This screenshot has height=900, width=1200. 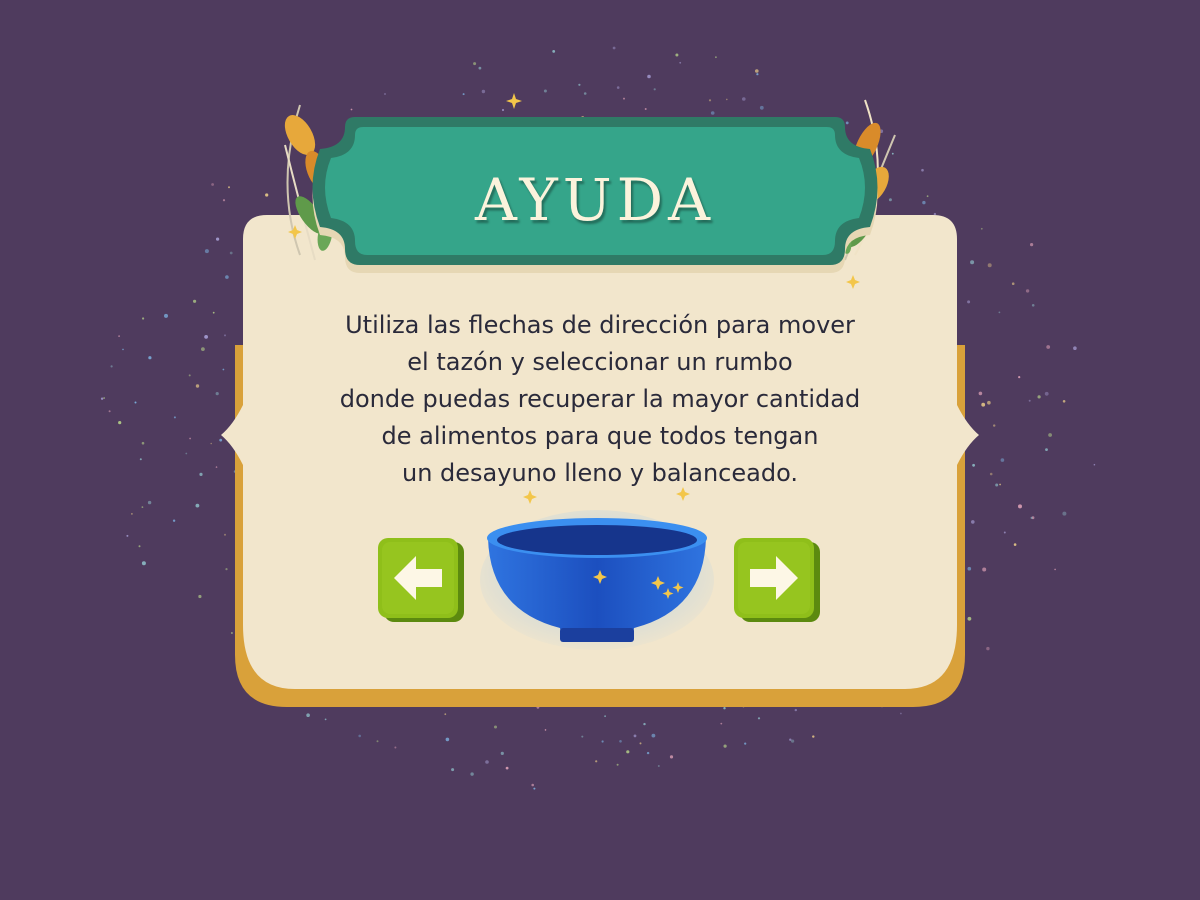 What do you see at coordinates (595, 200) in the screenshot?
I see `dialog-title: AYUDA` at bounding box center [595, 200].